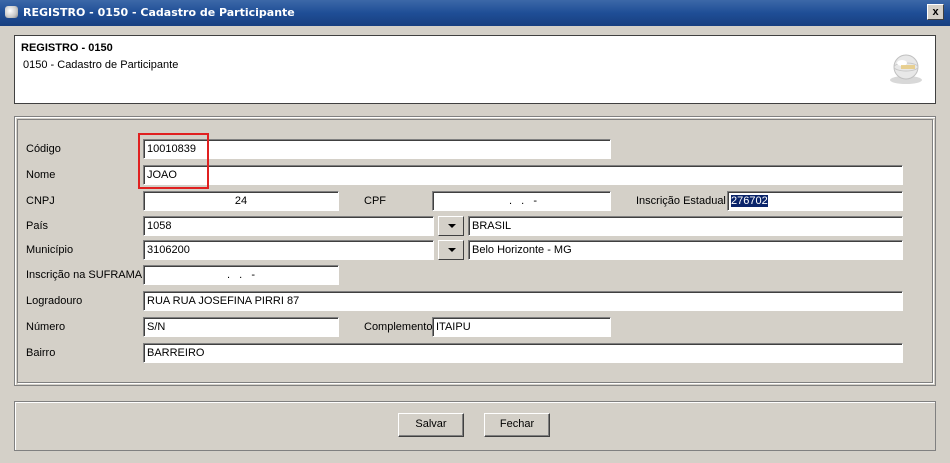 Image resolution: width=950 pixels, height=463 pixels. Describe the element at coordinates (451, 250) in the screenshot. I see `municipio-dropdown-button` at that location.